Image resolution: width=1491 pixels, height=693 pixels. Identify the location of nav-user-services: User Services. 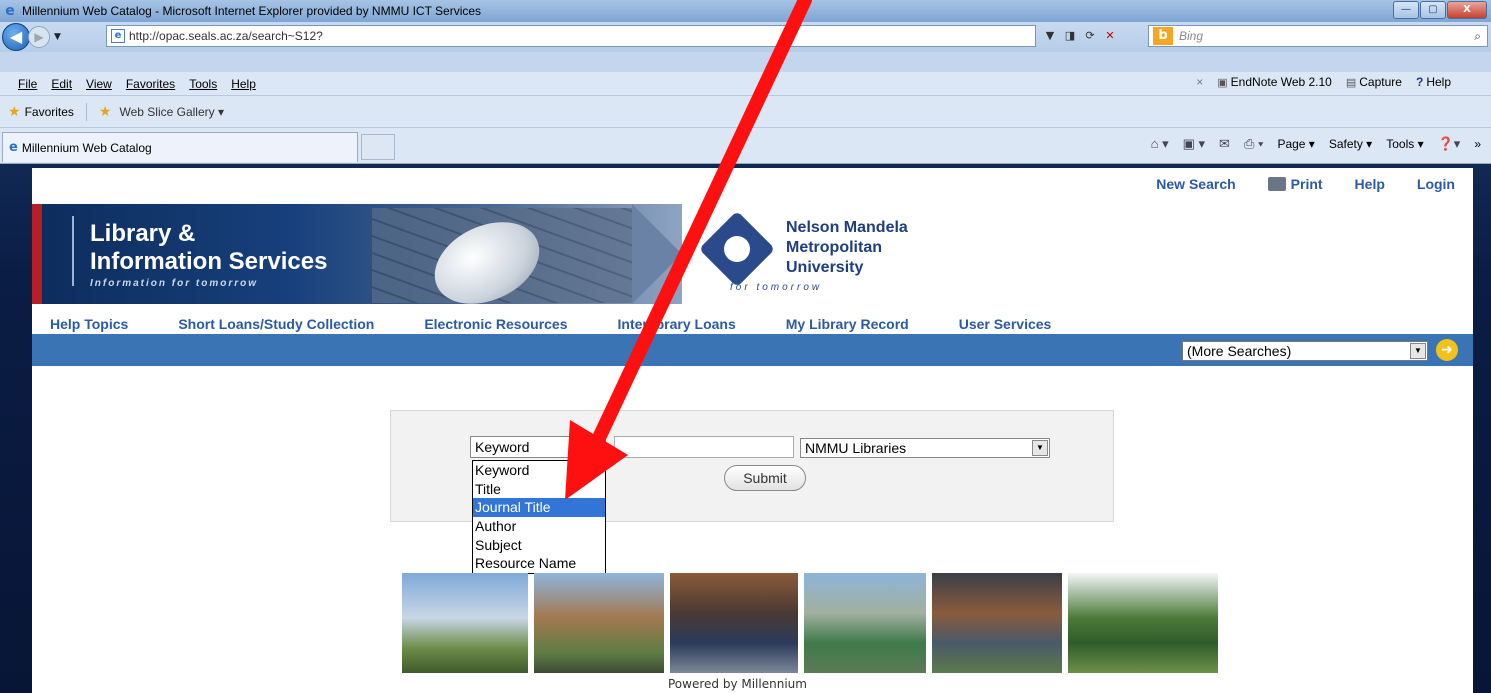
(1005, 324).